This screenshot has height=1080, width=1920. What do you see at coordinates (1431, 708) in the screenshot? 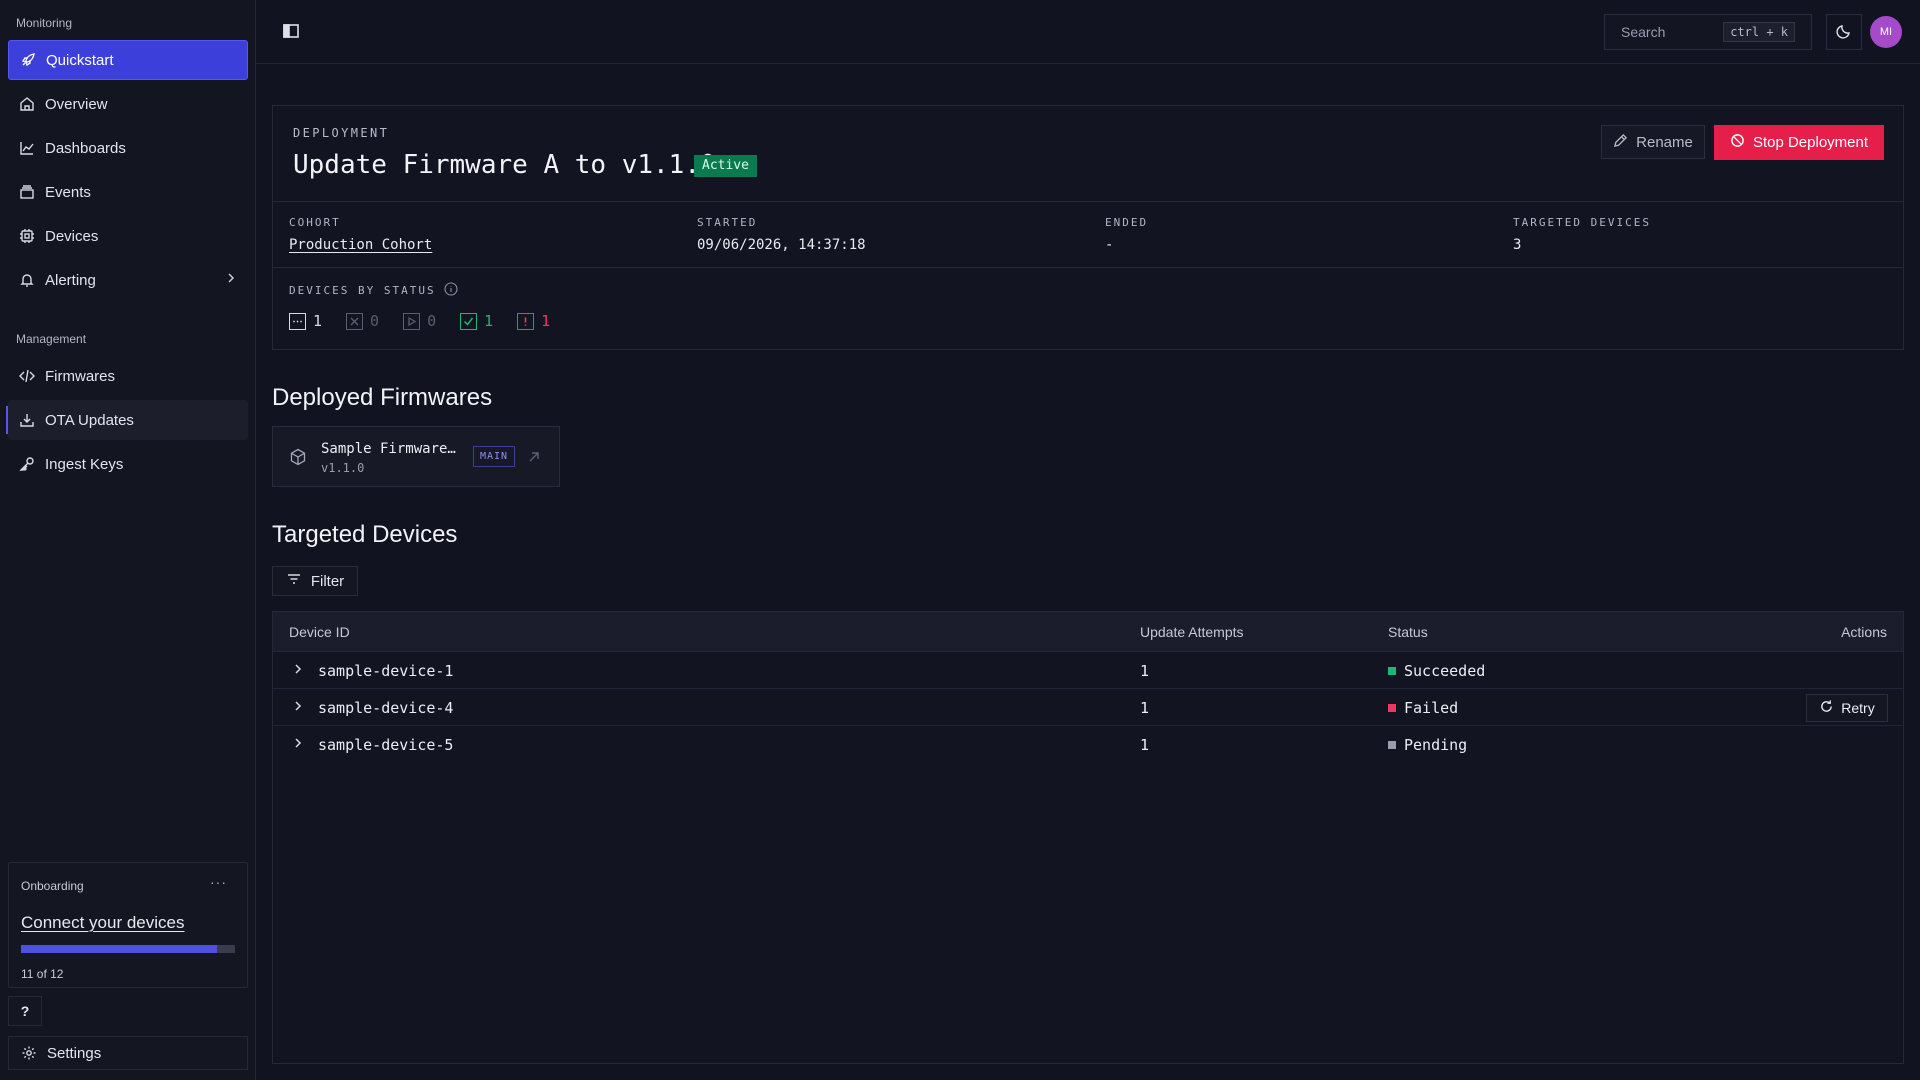
I see `status-text: Failed` at bounding box center [1431, 708].